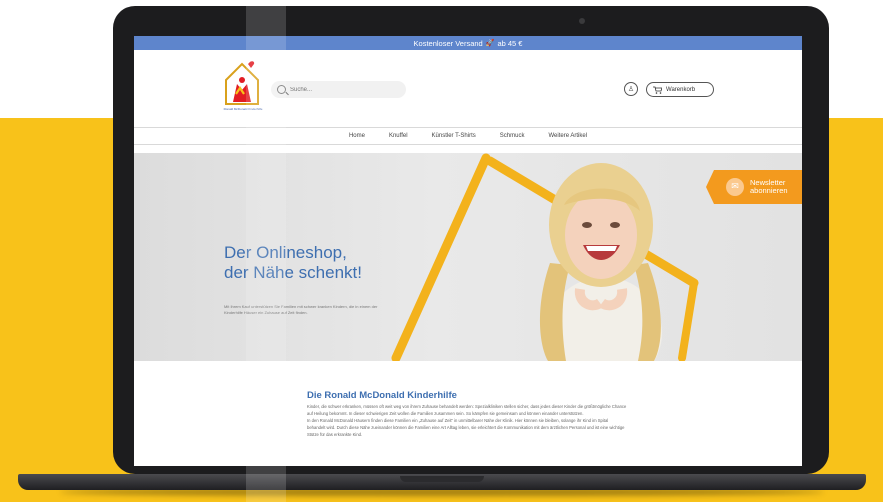 Image resolution: width=883 pixels, height=502 pixels. I want to click on nav-item-schmuck: Schmuck, so click(512, 136).